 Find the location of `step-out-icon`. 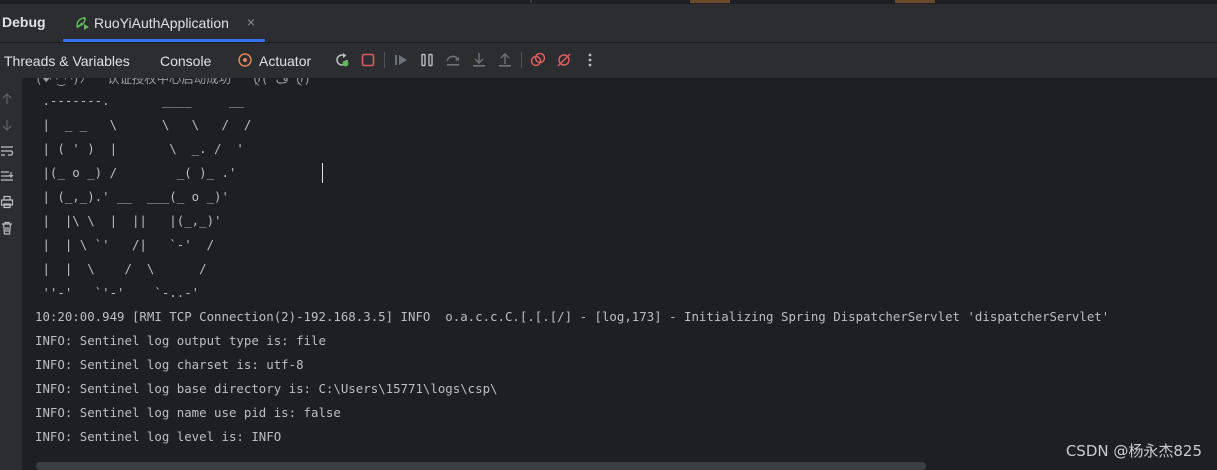

step-out-icon is located at coordinates (505, 60).